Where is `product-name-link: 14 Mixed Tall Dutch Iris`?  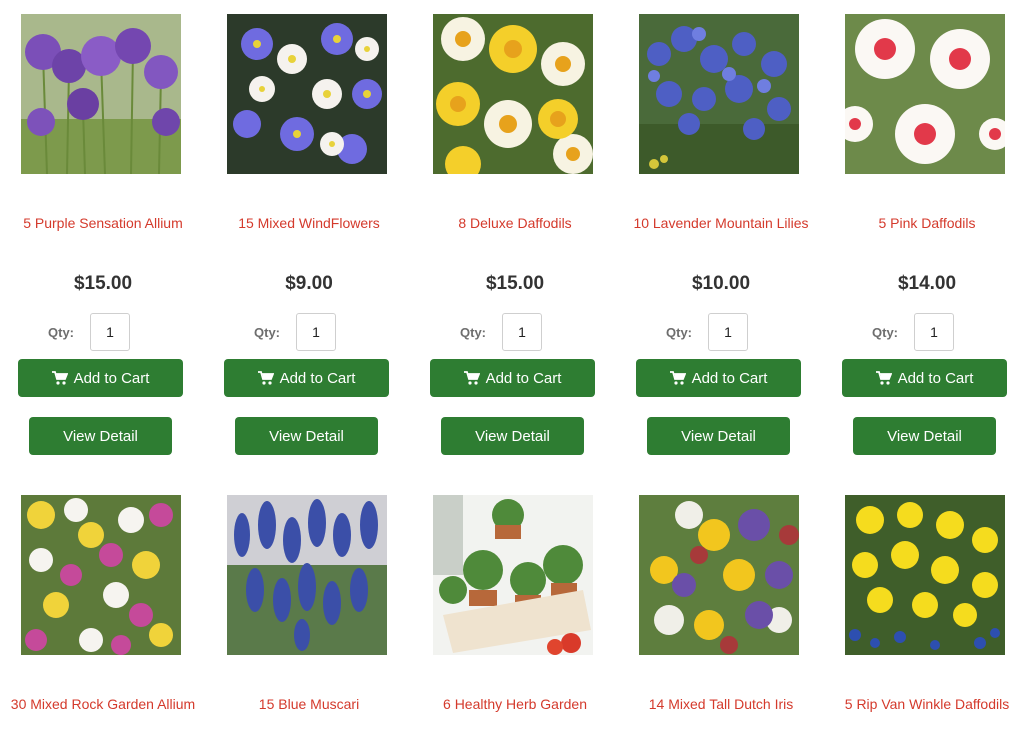
product-name-link: 14 Mixed Tall Dutch Iris is located at coordinates (721, 704).